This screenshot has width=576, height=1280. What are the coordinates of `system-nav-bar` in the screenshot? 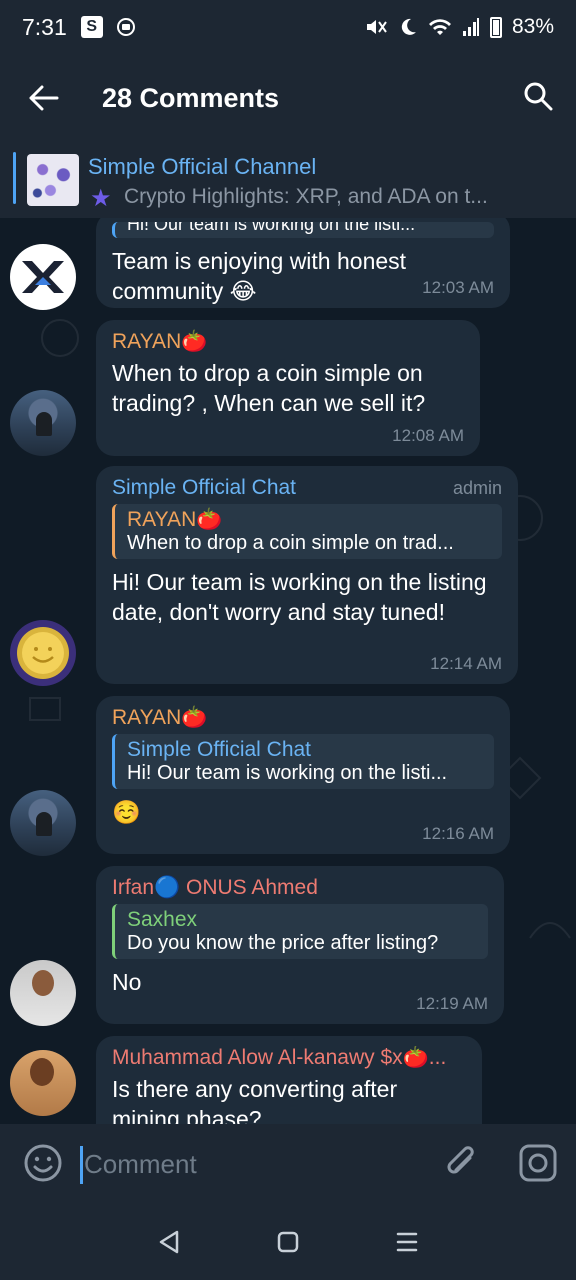 It's located at (288, 1242).